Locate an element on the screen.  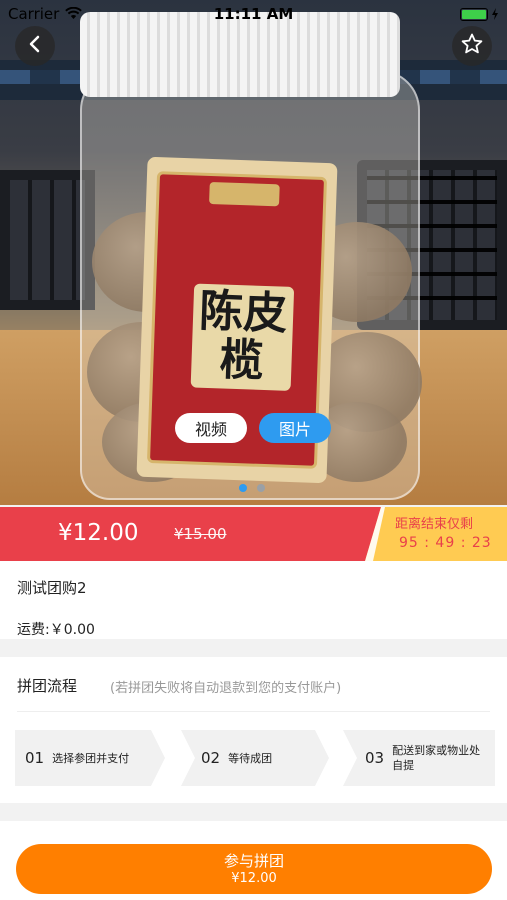
countdown-label: 距离结束仅剩 is located at coordinates (434, 524).